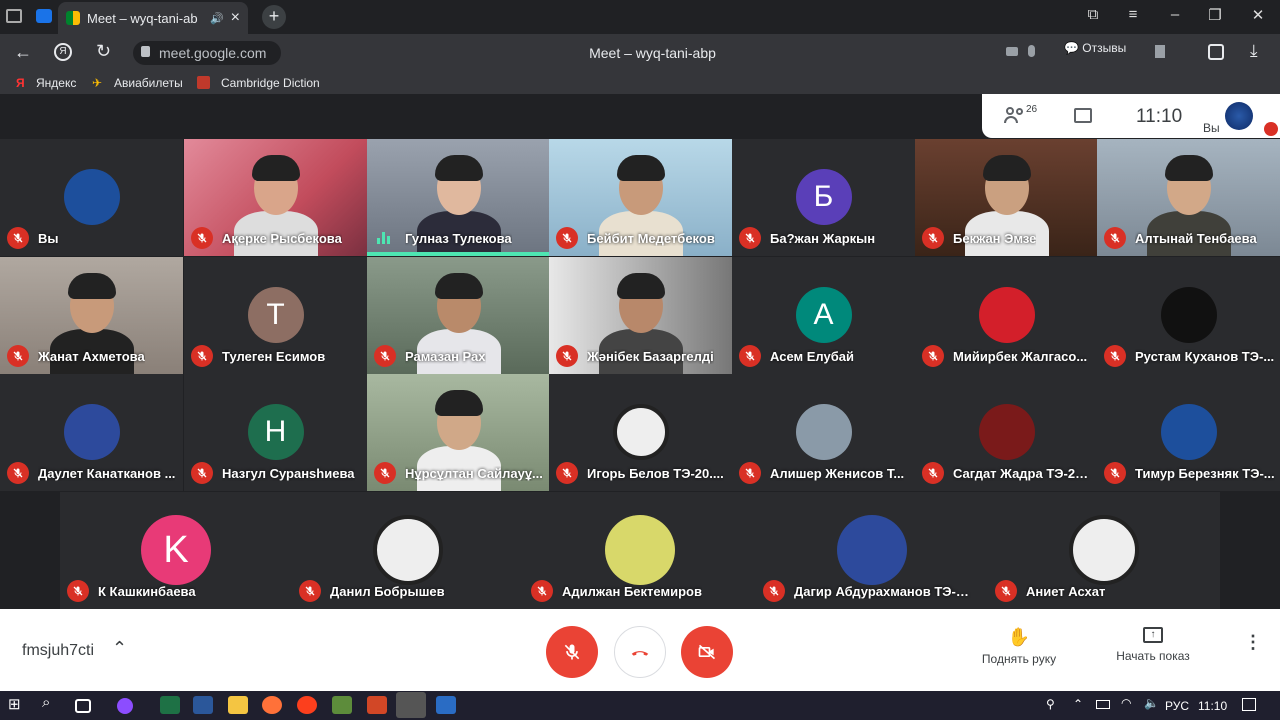  Describe the element at coordinates (823, 315) in the screenshot. I see `participant-tile: А Асем Елубай` at that location.